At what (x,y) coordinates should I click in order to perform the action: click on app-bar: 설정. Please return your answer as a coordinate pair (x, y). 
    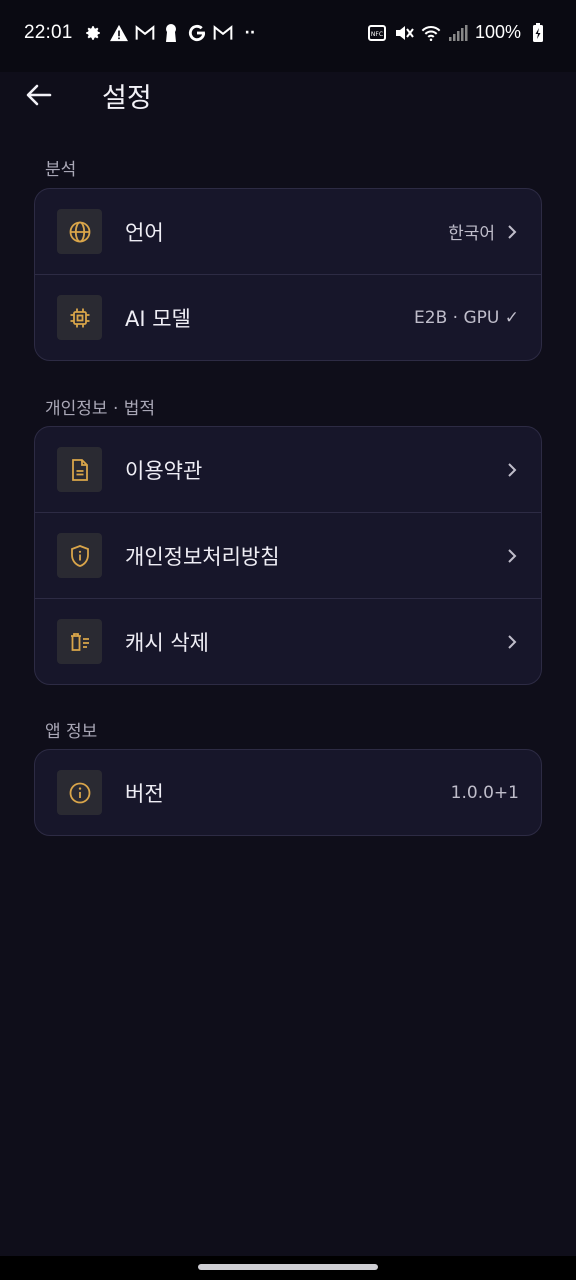
    Looking at the image, I should click on (288, 95).